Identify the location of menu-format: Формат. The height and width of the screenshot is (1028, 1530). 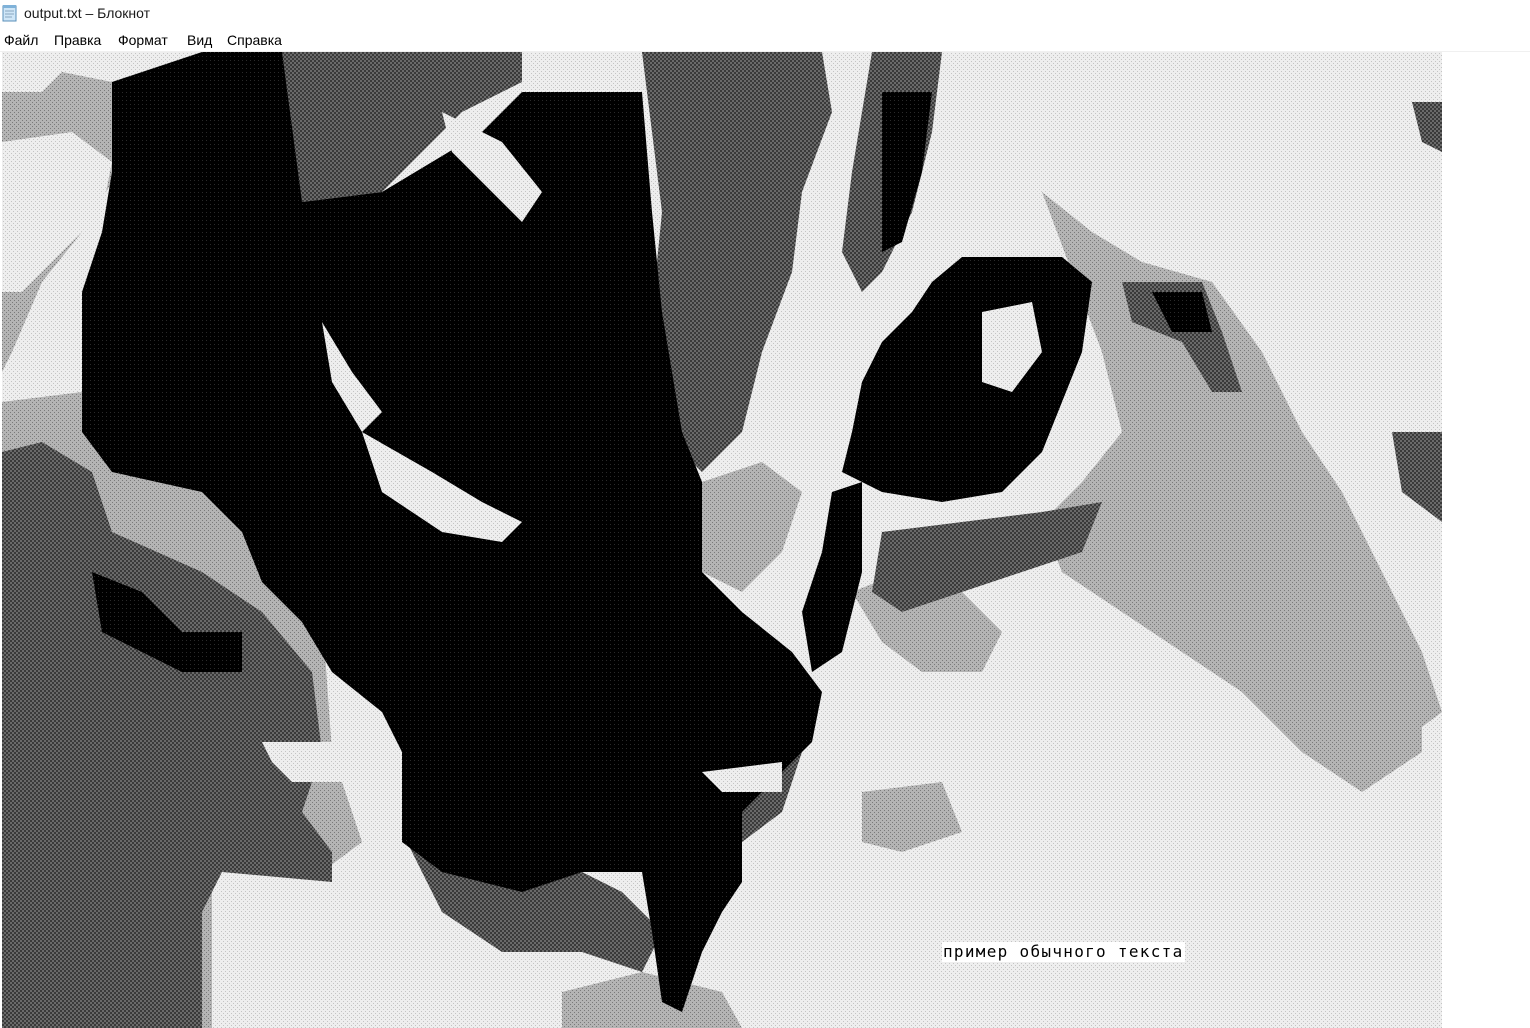
(143, 40).